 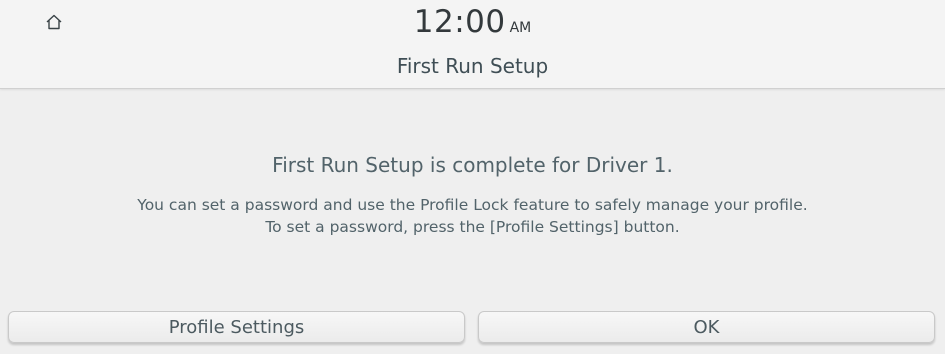 I want to click on ok-button: OK, so click(x=706, y=327).